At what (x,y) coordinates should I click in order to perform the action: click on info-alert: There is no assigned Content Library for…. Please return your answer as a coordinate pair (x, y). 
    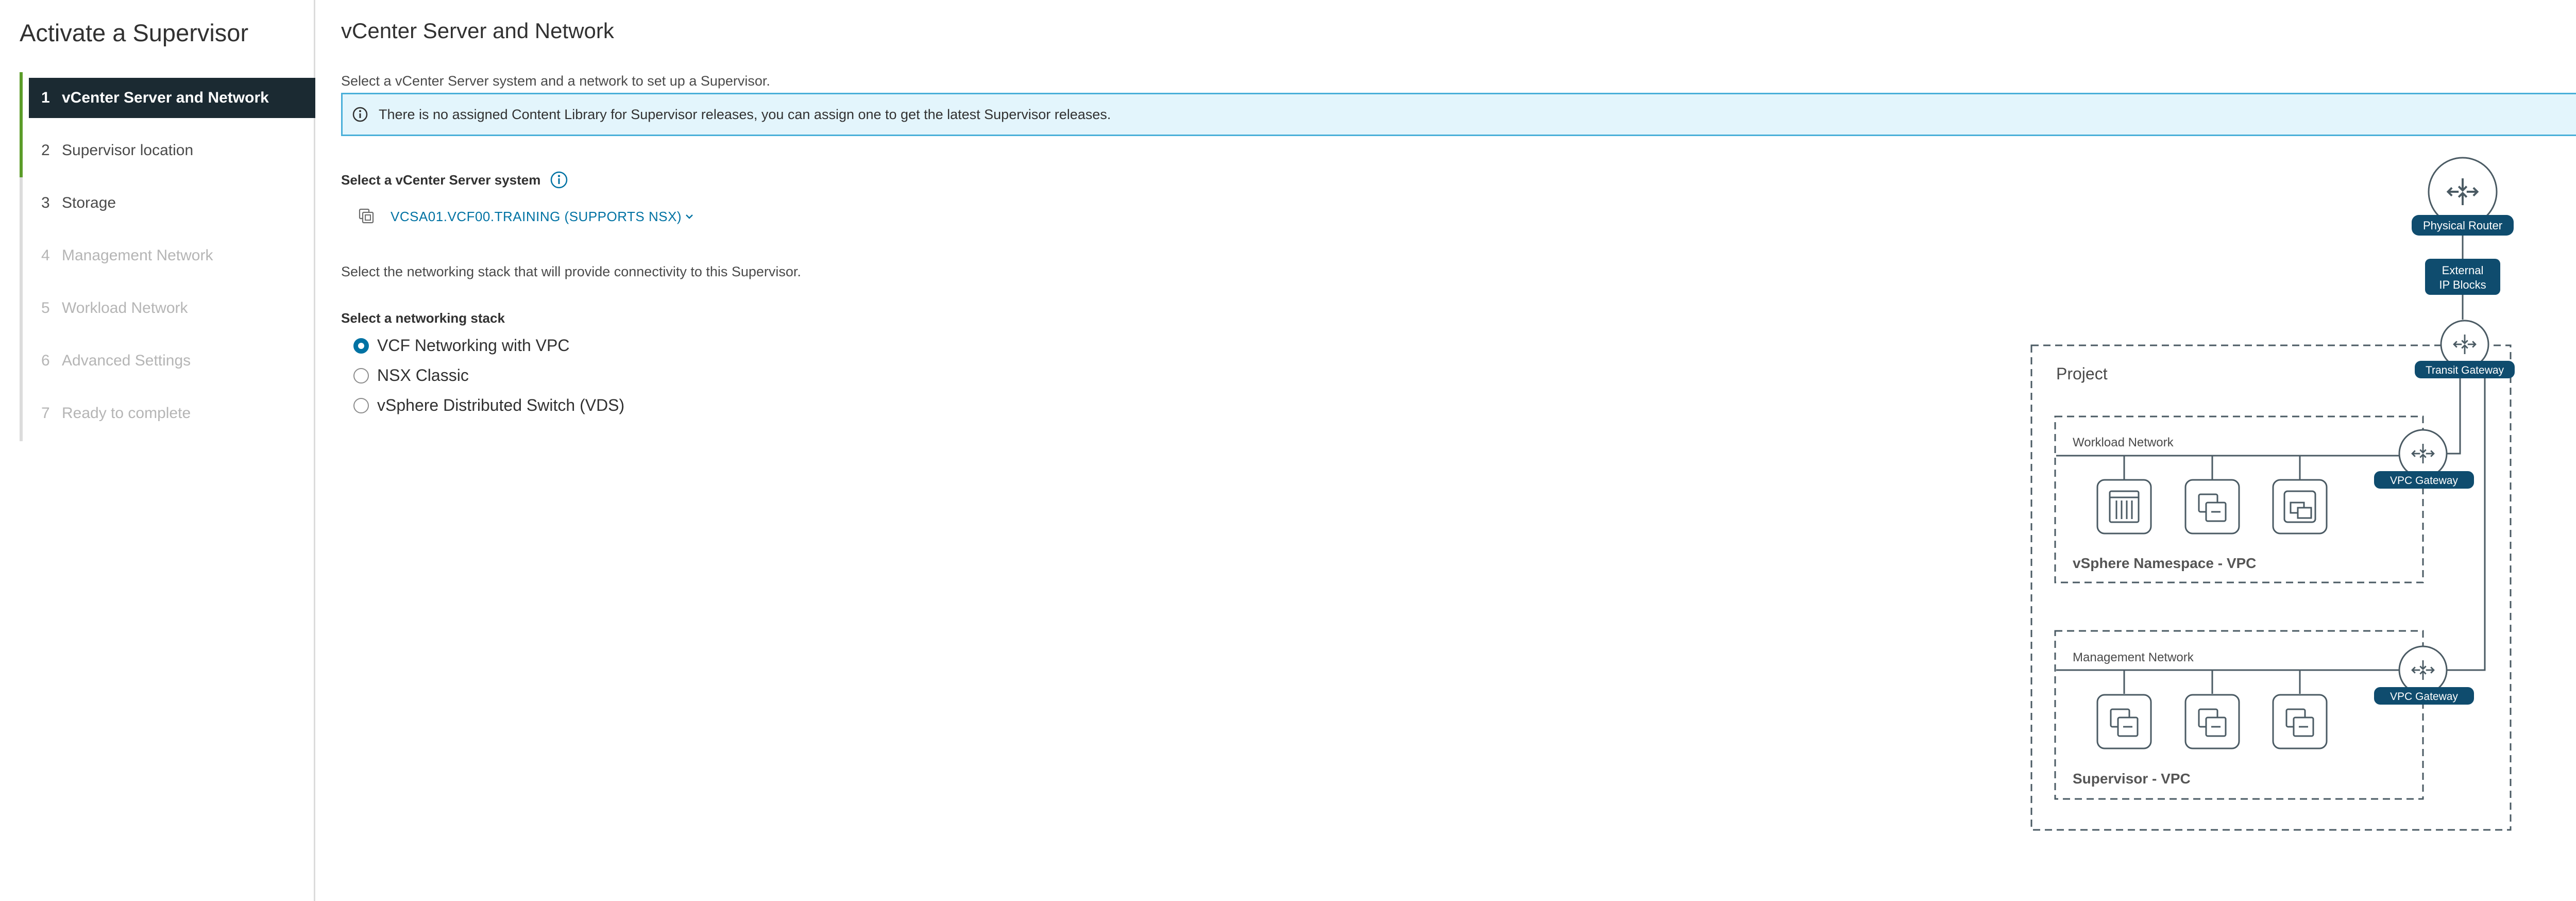
    Looking at the image, I should click on (1458, 115).